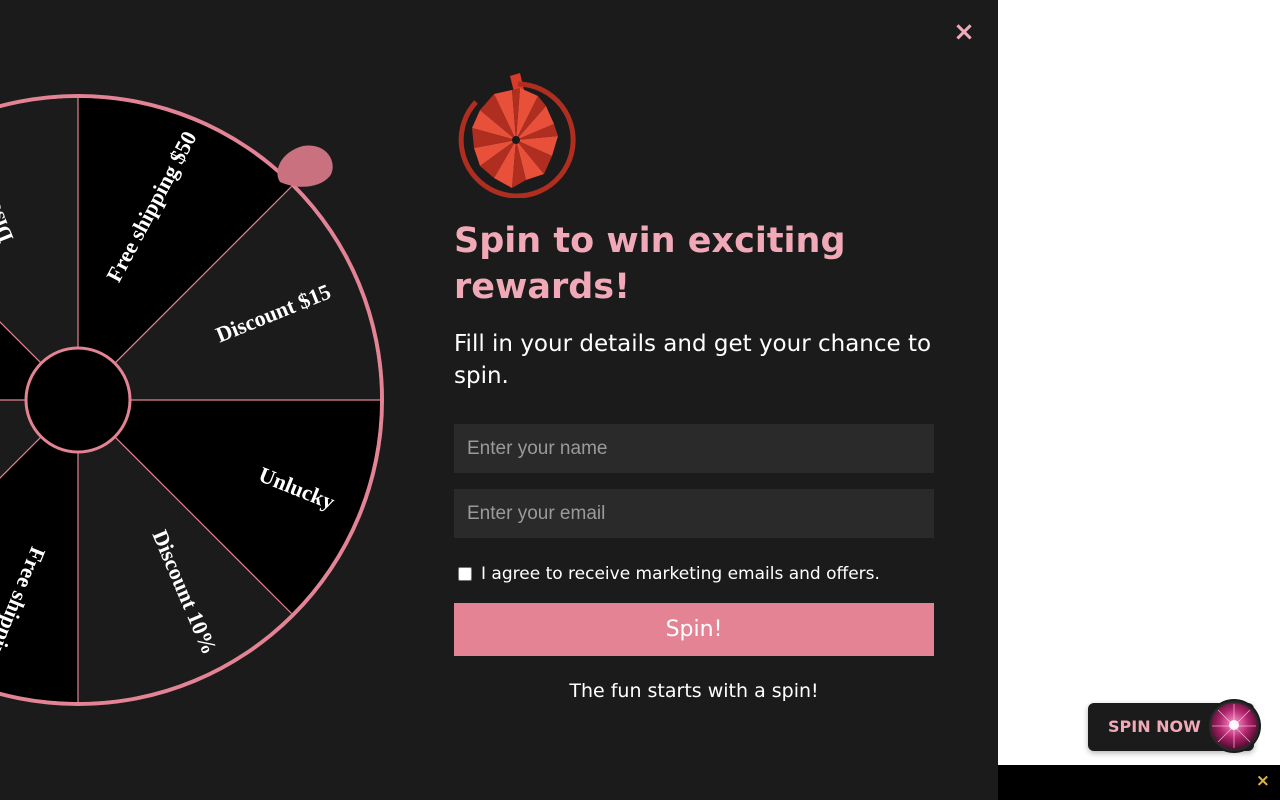 The height and width of the screenshot is (800, 1280). I want to click on wheel-pointer-icon, so click(305, 166).